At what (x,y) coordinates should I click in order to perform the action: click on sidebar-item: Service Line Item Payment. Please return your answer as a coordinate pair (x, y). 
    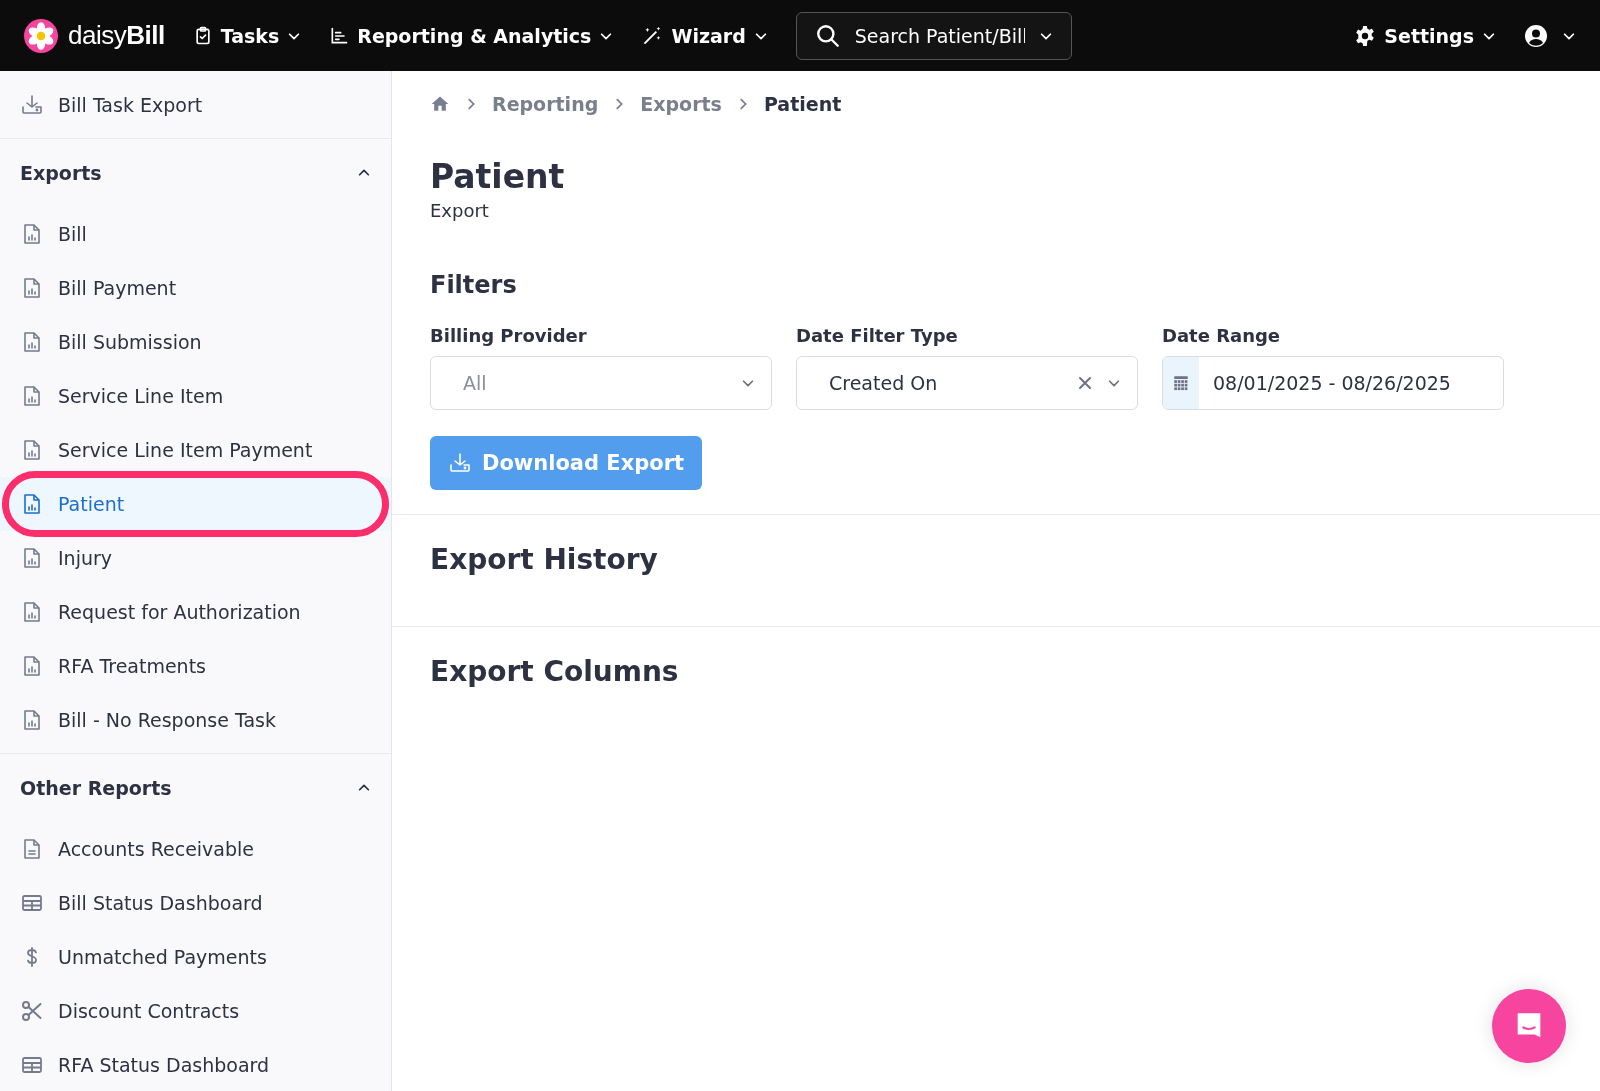
    Looking at the image, I should click on (195, 450).